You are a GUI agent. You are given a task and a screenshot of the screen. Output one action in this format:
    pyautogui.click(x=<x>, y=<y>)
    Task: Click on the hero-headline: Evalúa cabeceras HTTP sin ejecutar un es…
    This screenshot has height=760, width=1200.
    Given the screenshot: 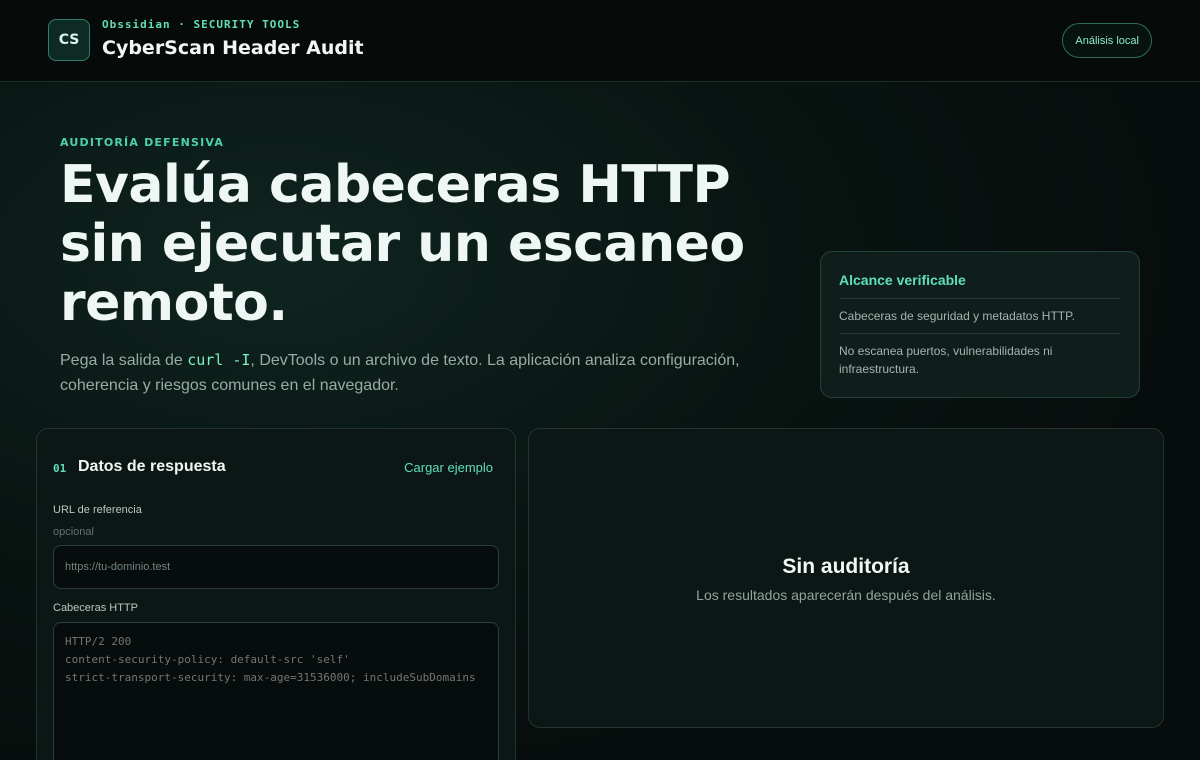 What is the action you would take?
    pyautogui.click(x=402, y=244)
    